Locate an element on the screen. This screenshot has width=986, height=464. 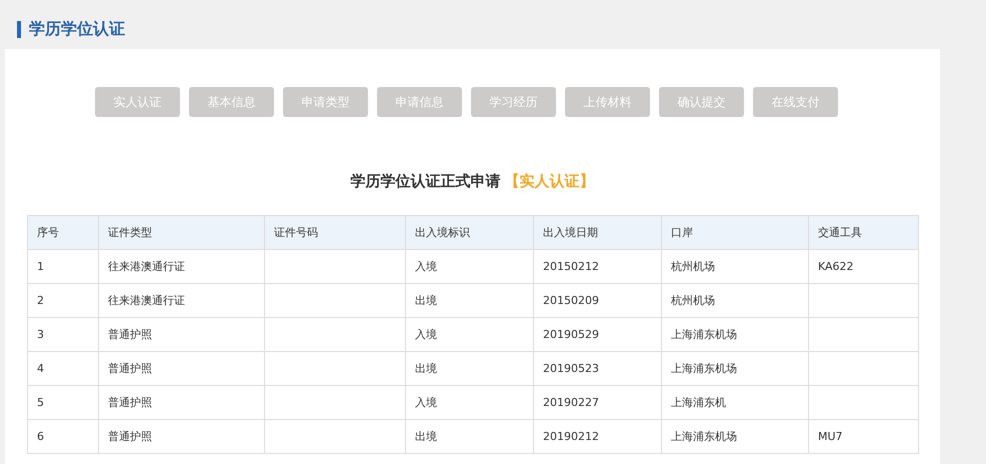
form-step-label: 【实人认证】 is located at coordinates (549, 181).